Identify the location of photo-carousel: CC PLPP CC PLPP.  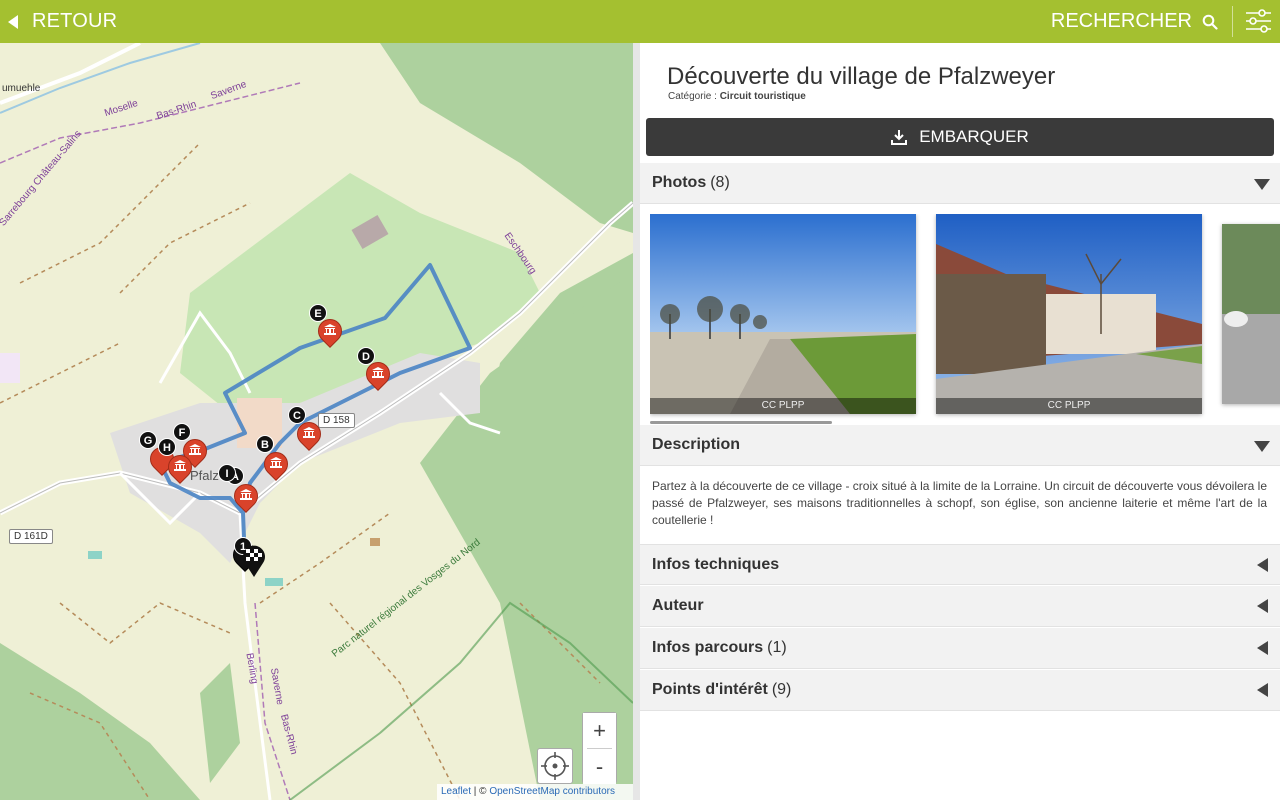
(965, 320).